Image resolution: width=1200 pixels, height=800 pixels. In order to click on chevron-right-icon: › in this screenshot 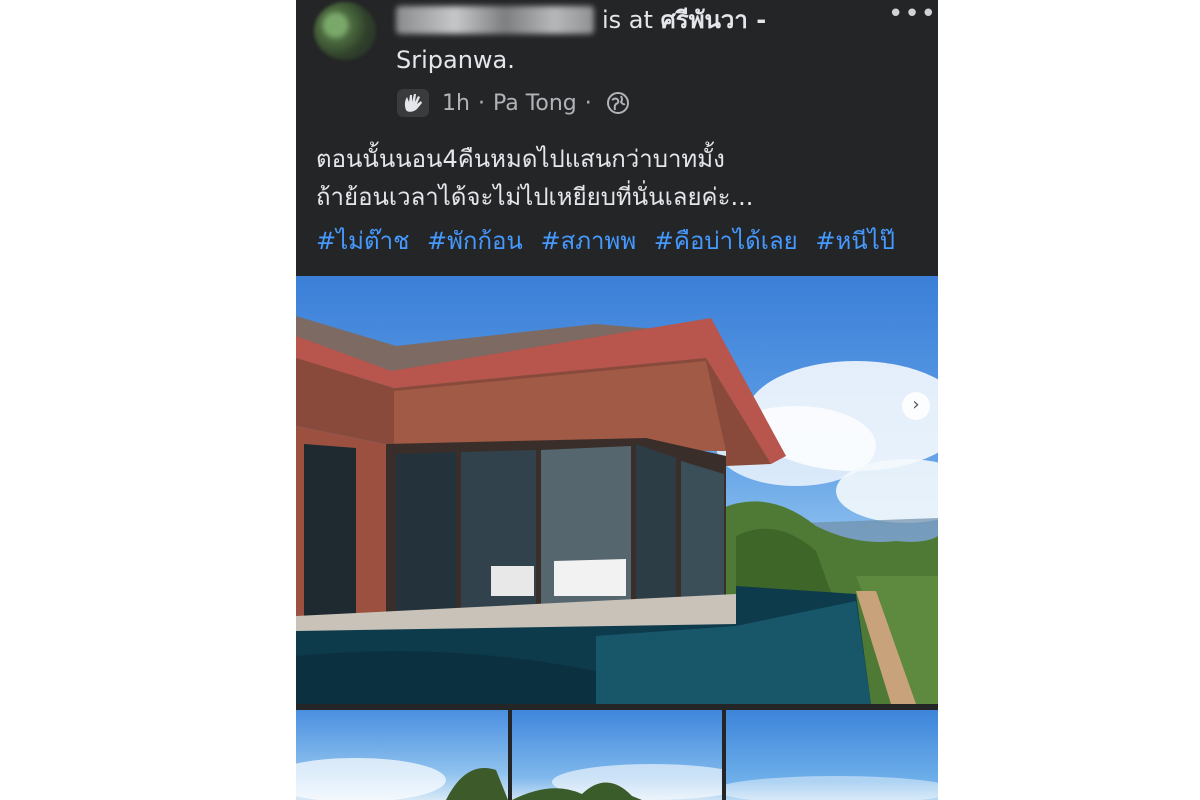, I will do `click(916, 404)`.